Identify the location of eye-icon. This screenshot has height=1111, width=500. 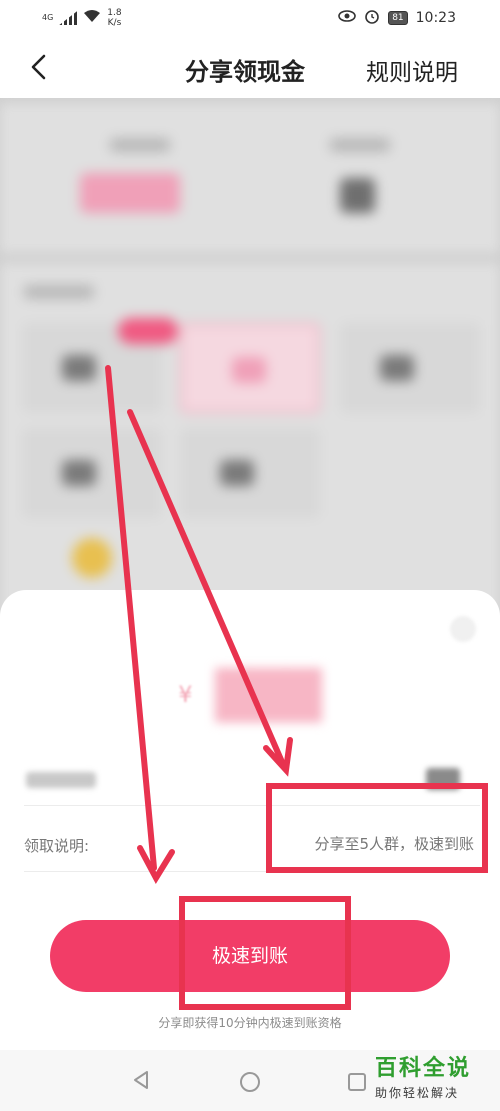
(347, 18).